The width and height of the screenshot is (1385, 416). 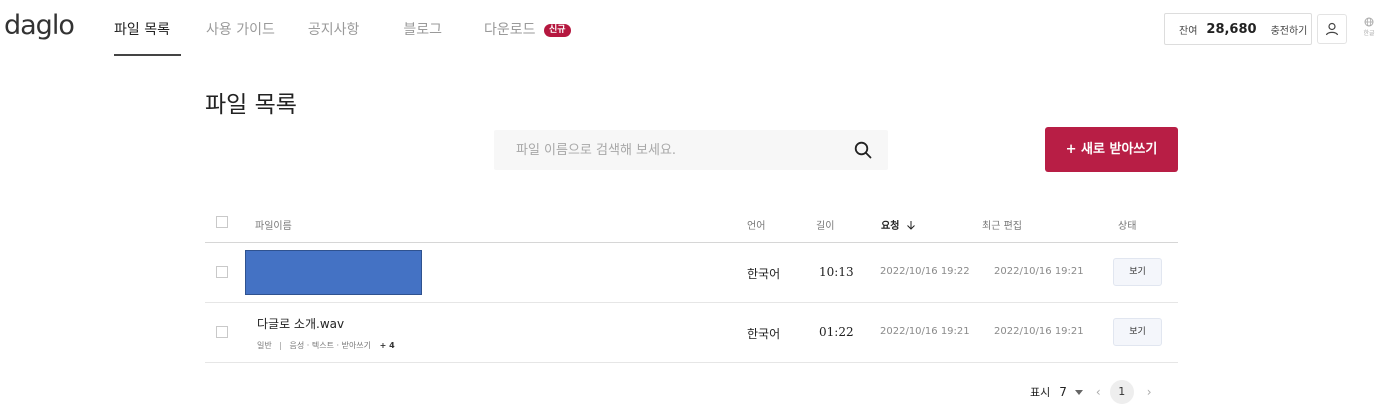 I want to click on nav-download: 다운로드 신규, so click(x=527, y=28).